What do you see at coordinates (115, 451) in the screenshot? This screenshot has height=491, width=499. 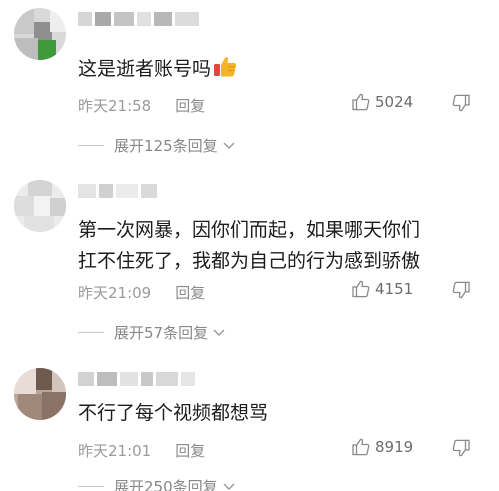 I see `comment-time: 昨天21:01` at bounding box center [115, 451].